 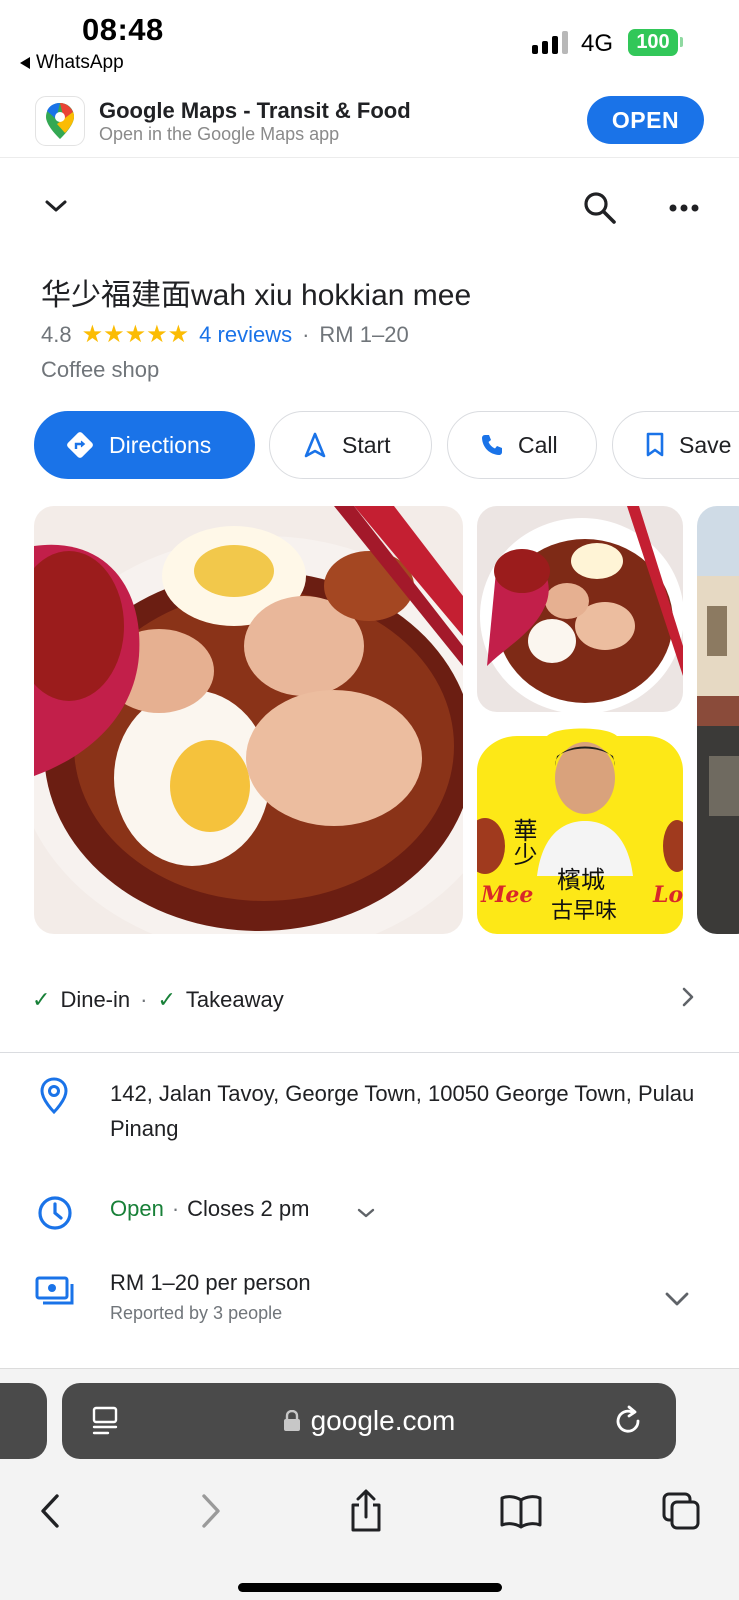 I want to click on closing-time: Closes 2 pm, so click(x=248, y=1208).